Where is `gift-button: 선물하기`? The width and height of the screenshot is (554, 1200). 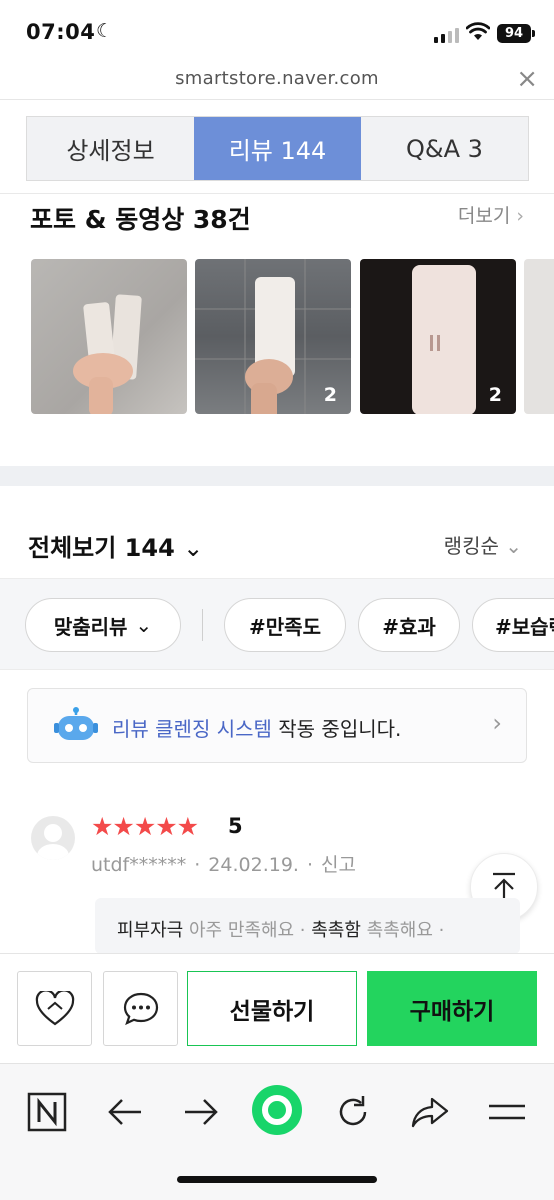
gift-button: 선물하기 is located at coordinates (272, 1008).